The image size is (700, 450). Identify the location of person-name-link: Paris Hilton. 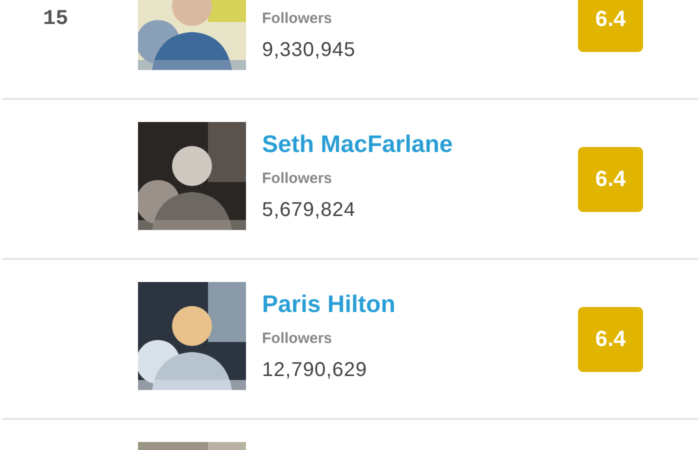
(420, 305).